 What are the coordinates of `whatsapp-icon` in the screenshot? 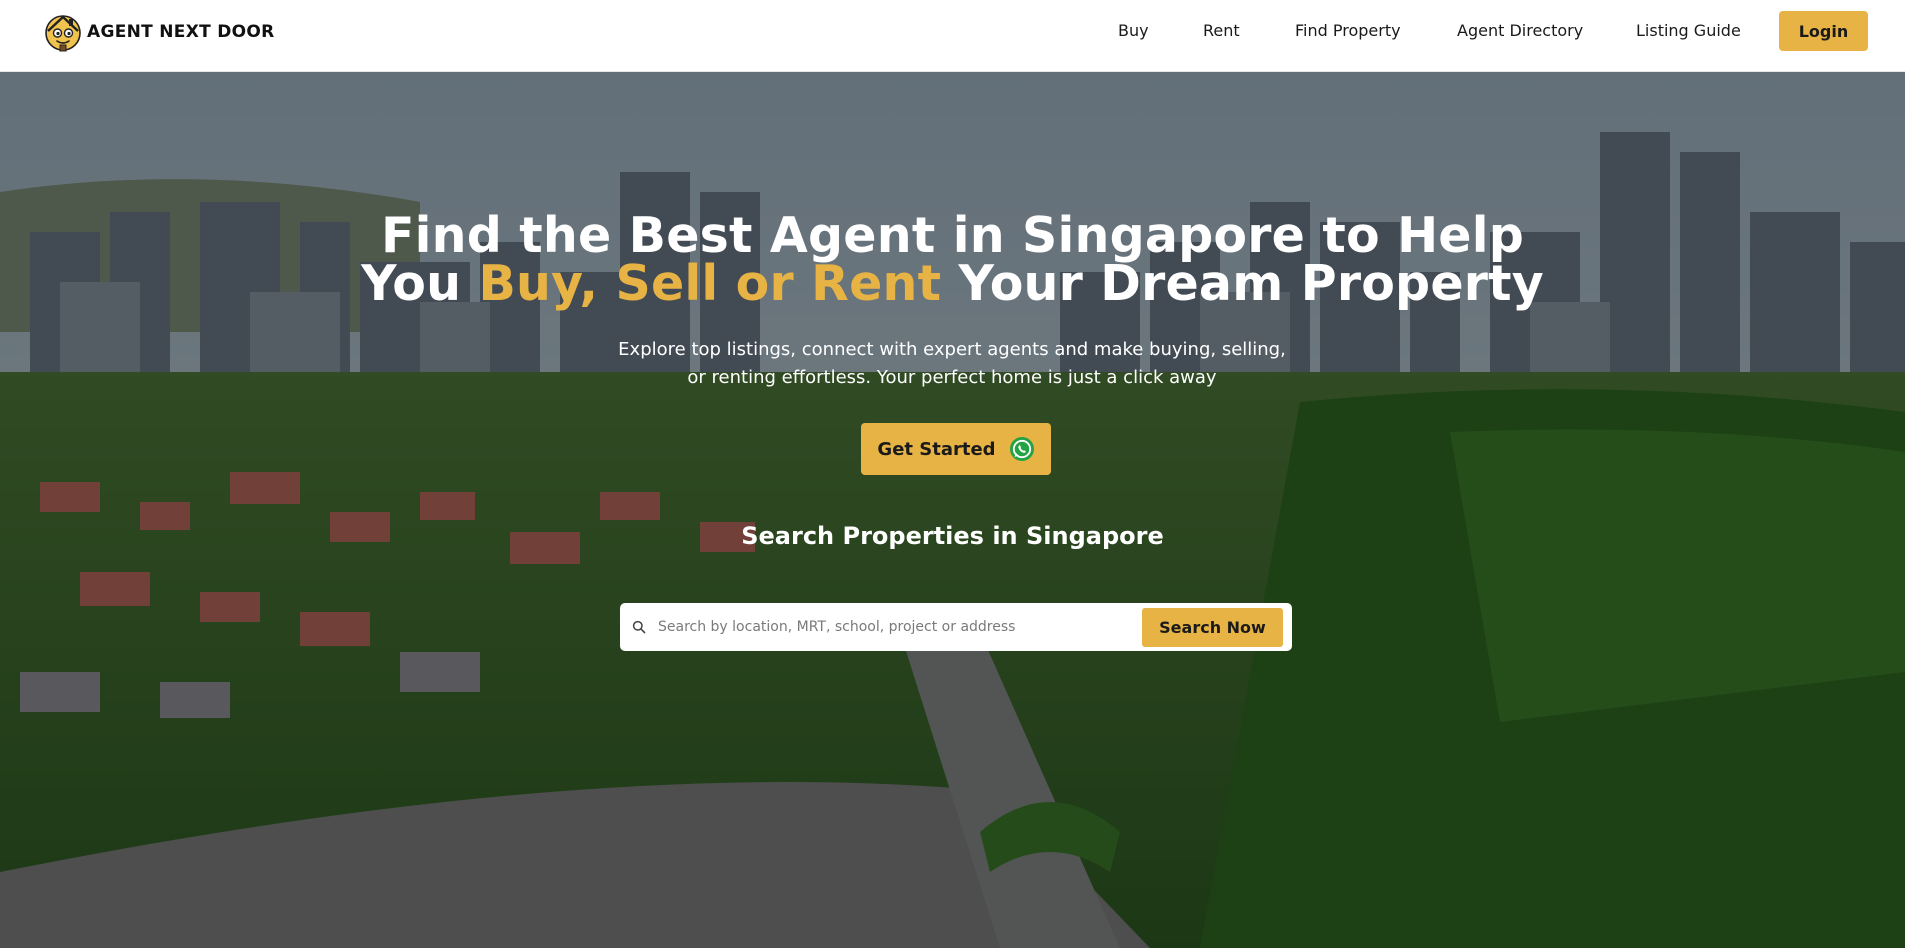 It's located at (1021, 449).